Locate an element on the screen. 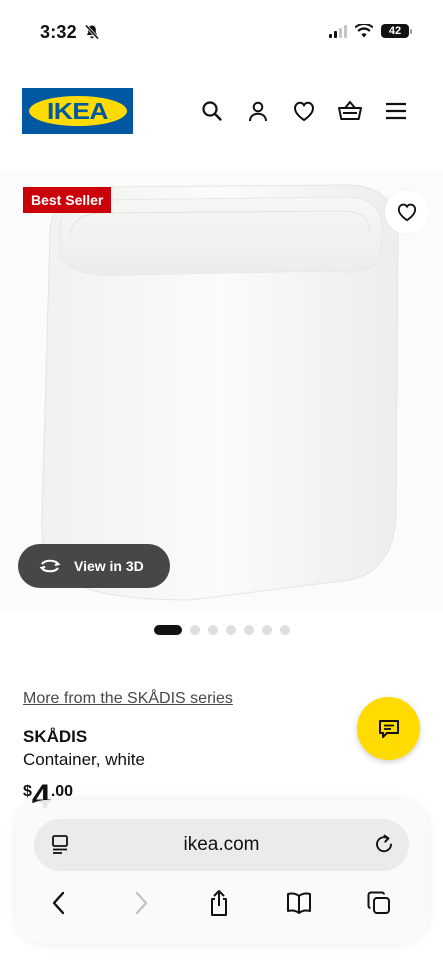 The width and height of the screenshot is (443, 960). site-header: IKEA is located at coordinates (221, 112).